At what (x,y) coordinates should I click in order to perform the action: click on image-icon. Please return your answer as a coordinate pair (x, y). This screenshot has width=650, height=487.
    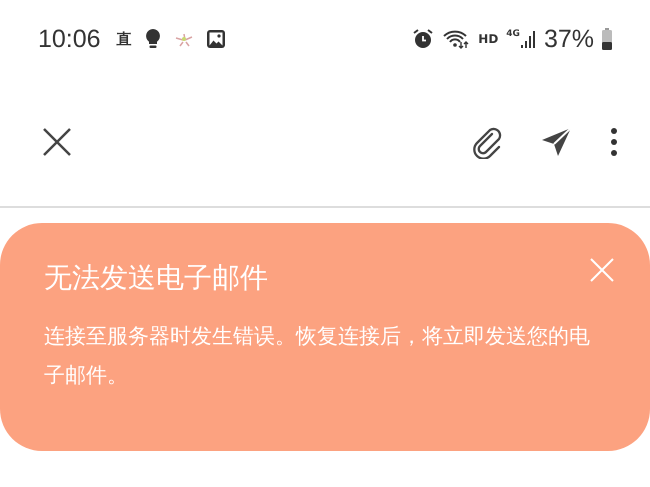
    Looking at the image, I should click on (216, 39).